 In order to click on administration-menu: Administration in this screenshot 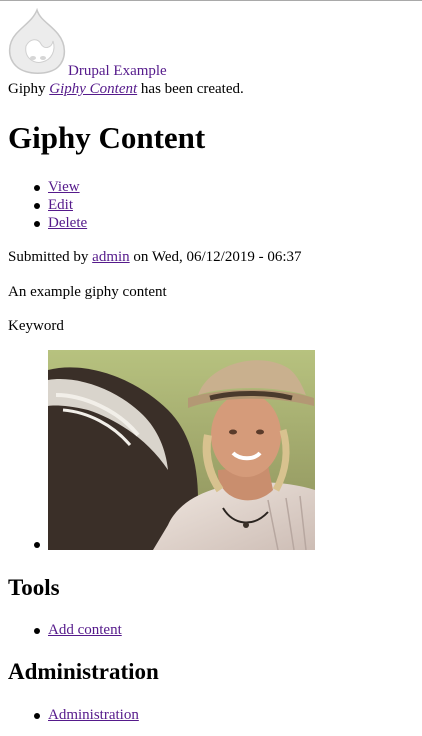, I will do `click(73, 715)`.